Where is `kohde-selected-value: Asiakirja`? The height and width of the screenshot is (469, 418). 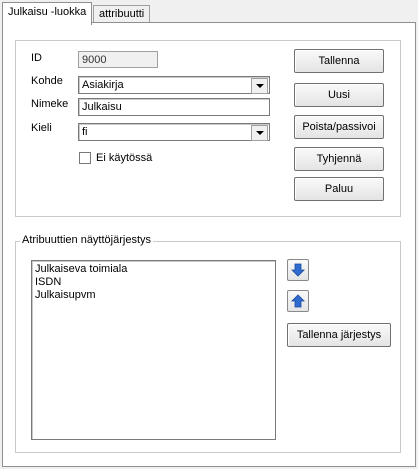
kohde-selected-value: Asiakirja is located at coordinates (103, 85).